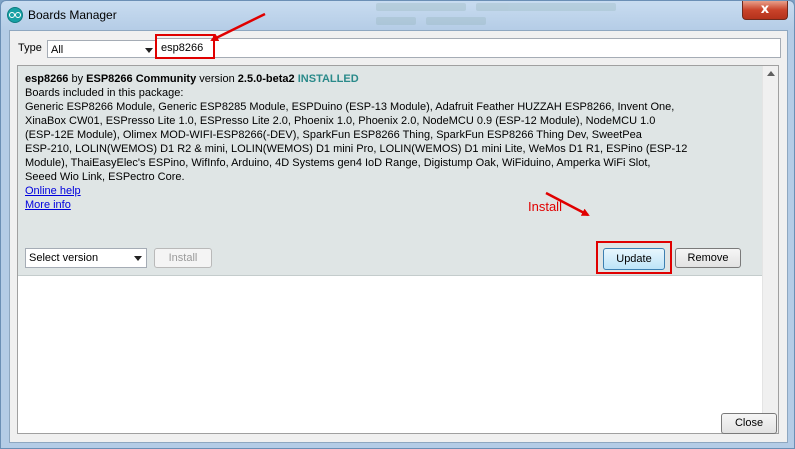  Describe the element at coordinates (105, 177) in the screenshot. I see `boards-line: Seeed Wio Link, ESPectro Core.` at that location.